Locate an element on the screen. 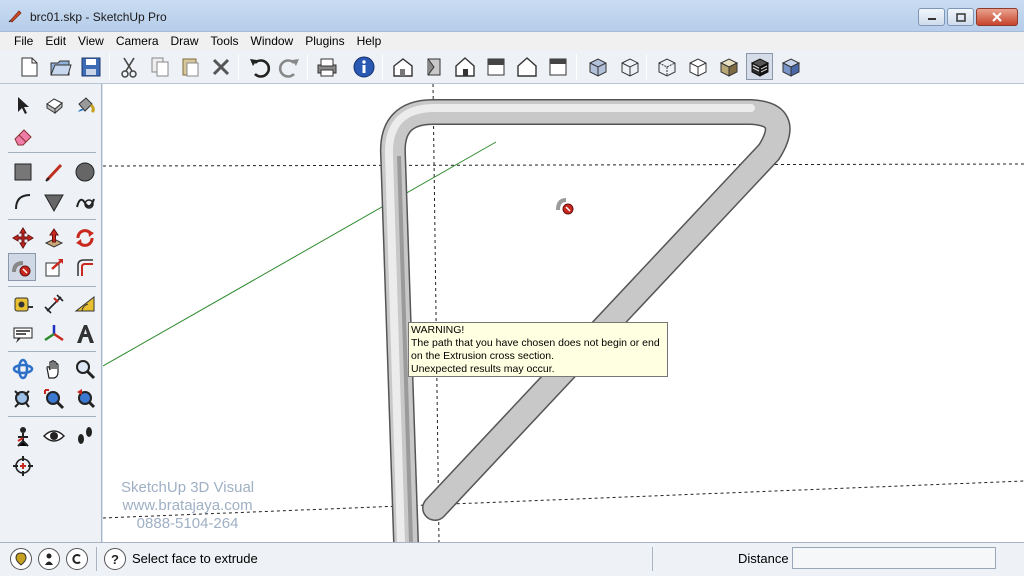 This screenshot has height=576, width=1024. menu-edit: Edit is located at coordinates (55, 41).